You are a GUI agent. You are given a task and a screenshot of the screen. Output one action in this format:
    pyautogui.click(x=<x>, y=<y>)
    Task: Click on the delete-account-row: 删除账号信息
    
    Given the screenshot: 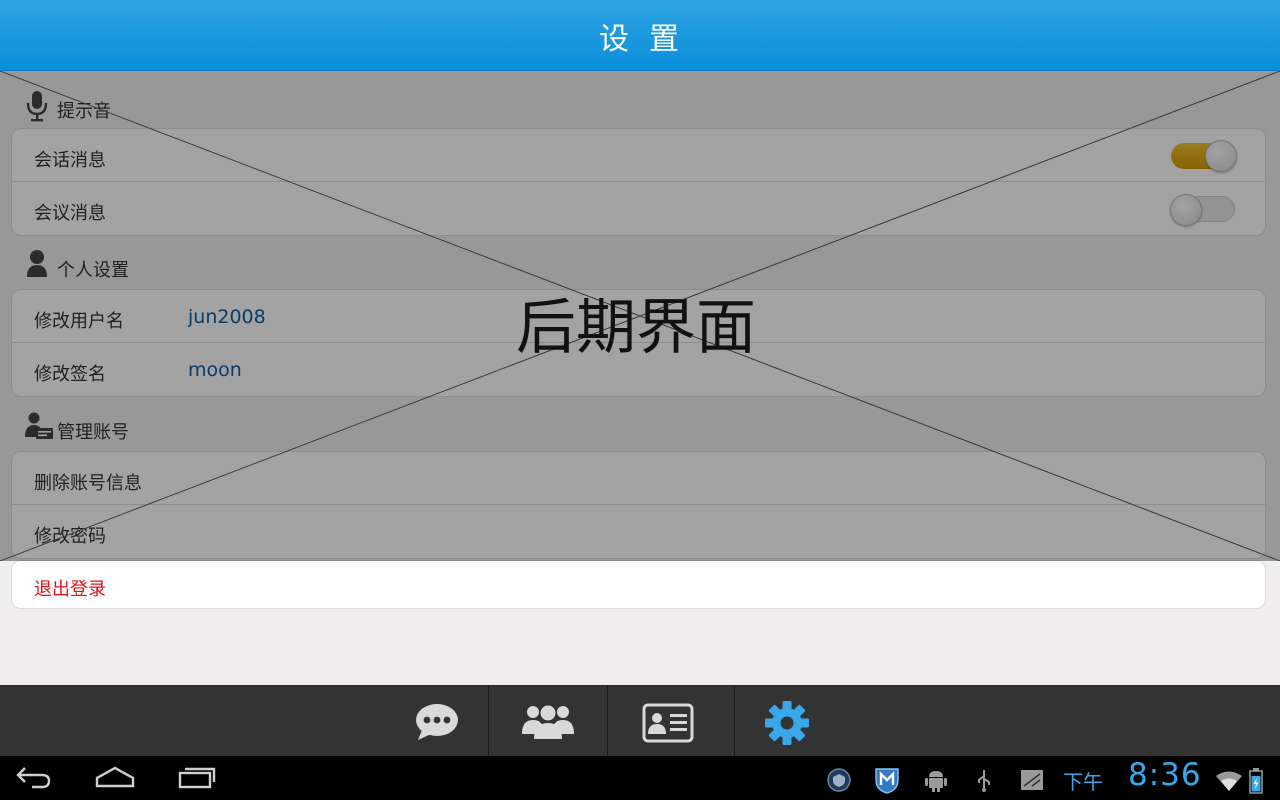 What is the action you would take?
    pyautogui.click(x=638, y=478)
    